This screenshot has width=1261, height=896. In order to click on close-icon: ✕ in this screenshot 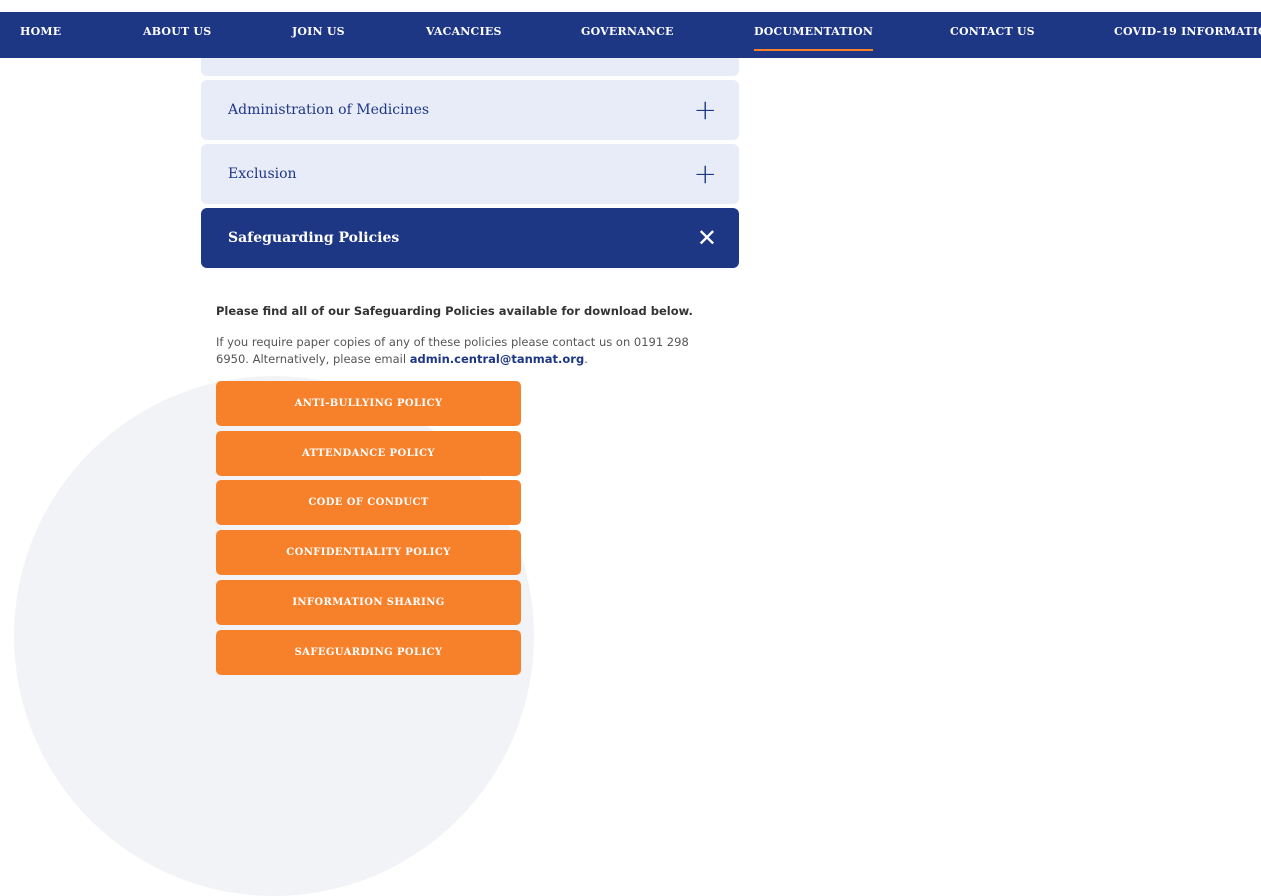, I will do `click(707, 238)`.